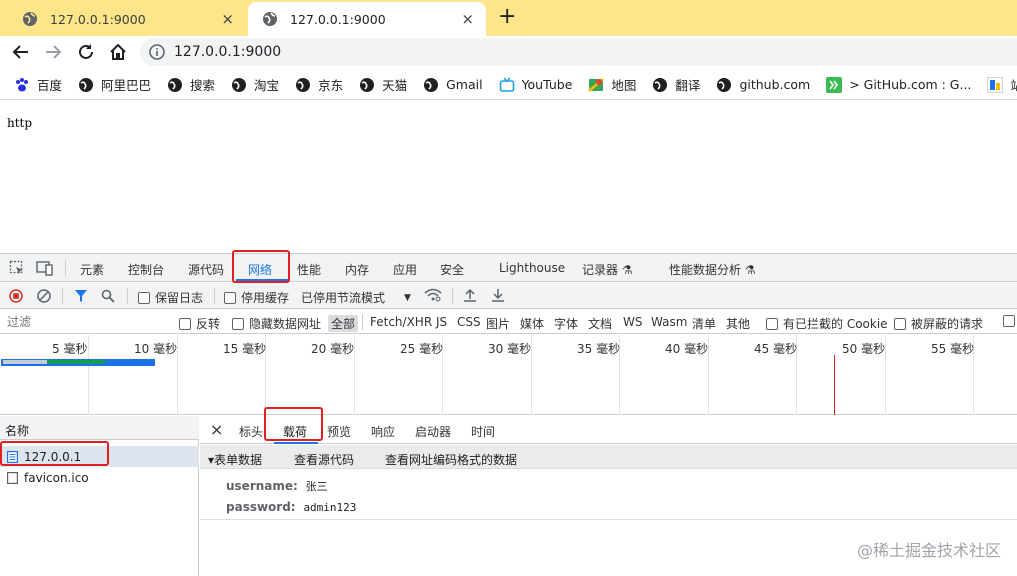  I want to click on address-url: 127.0.0.1:9000, so click(227, 52).